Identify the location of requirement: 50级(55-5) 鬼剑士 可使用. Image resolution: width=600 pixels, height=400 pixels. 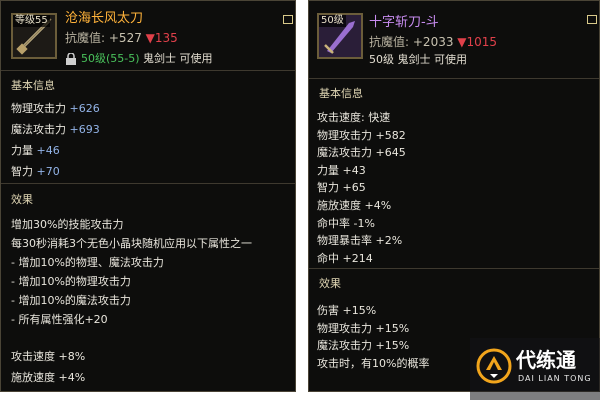
(147, 59).